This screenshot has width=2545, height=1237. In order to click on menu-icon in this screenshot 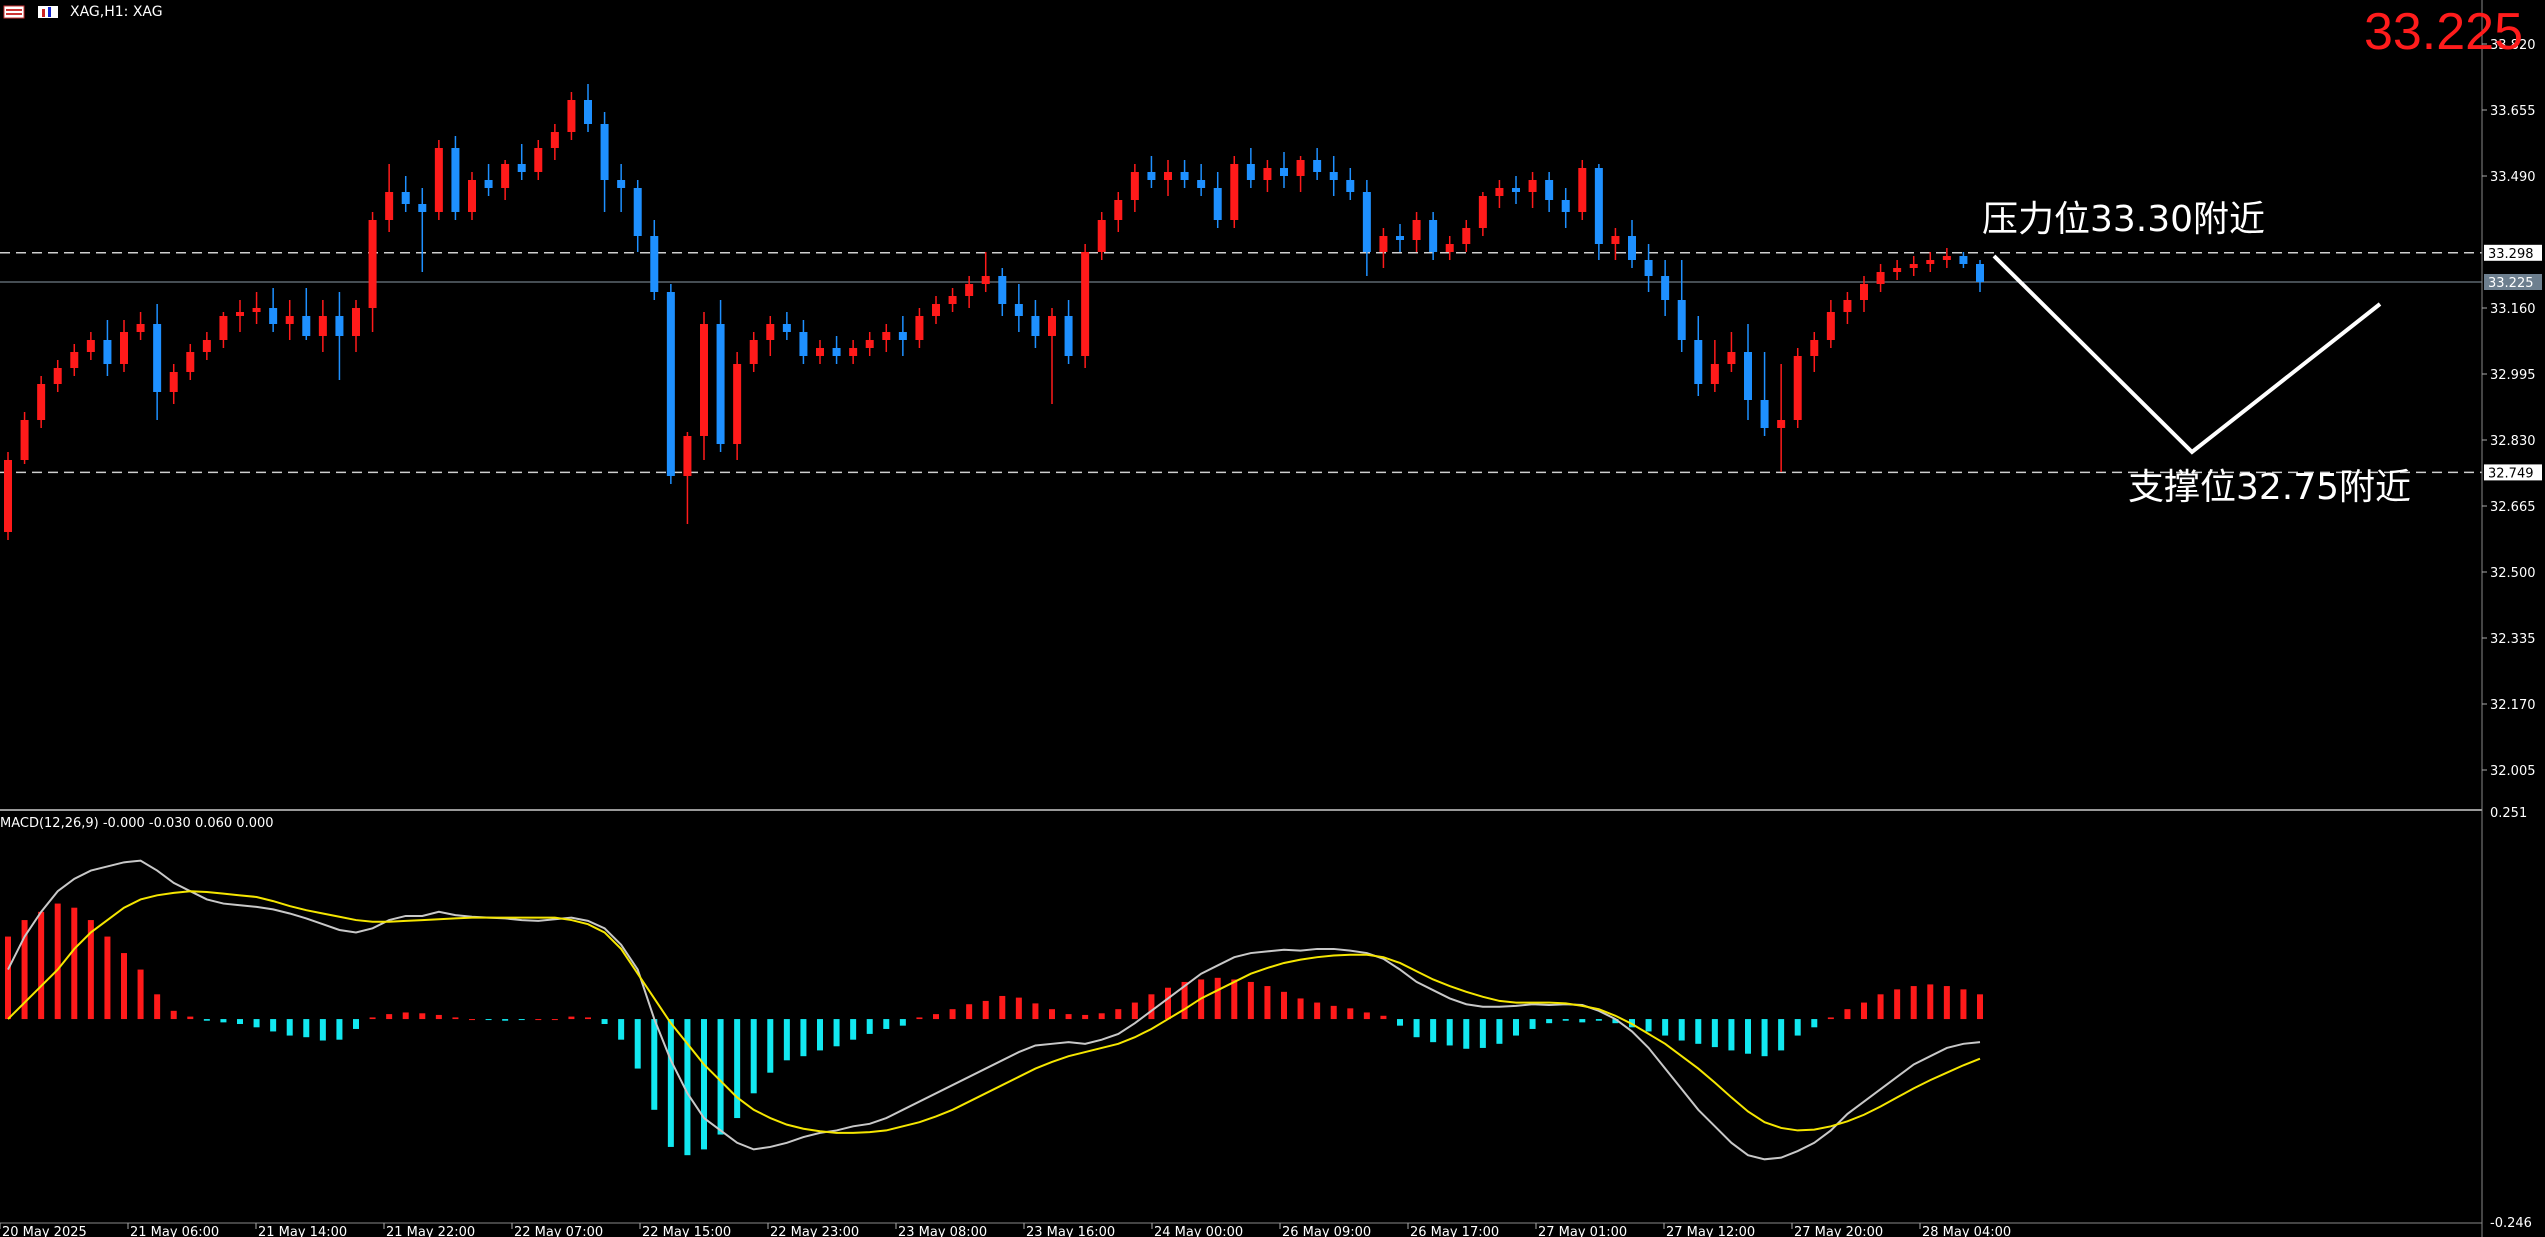, I will do `click(14, 12)`.